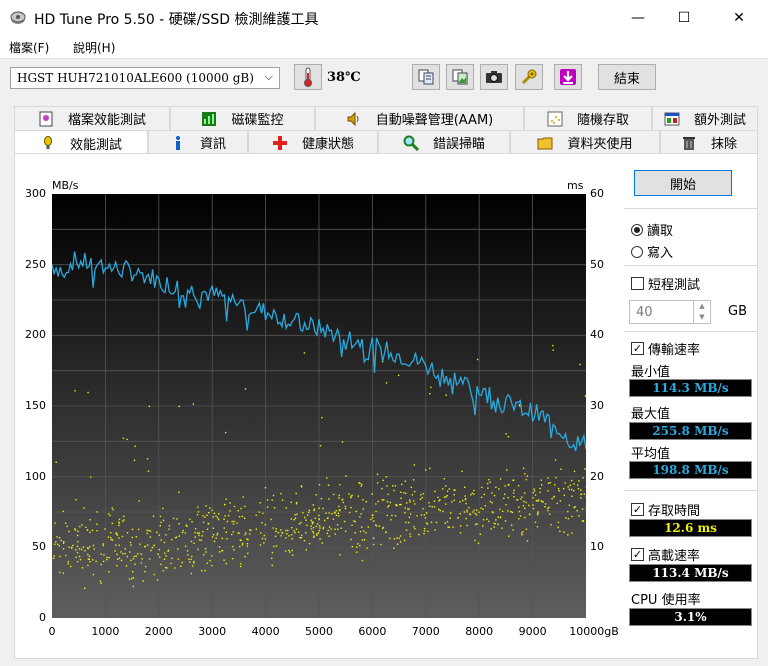 The height and width of the screenshot is (666, 768). Describe the element at coordinates (198, 142) in the screenshot. I see `tab-info: 資訊` at that location.